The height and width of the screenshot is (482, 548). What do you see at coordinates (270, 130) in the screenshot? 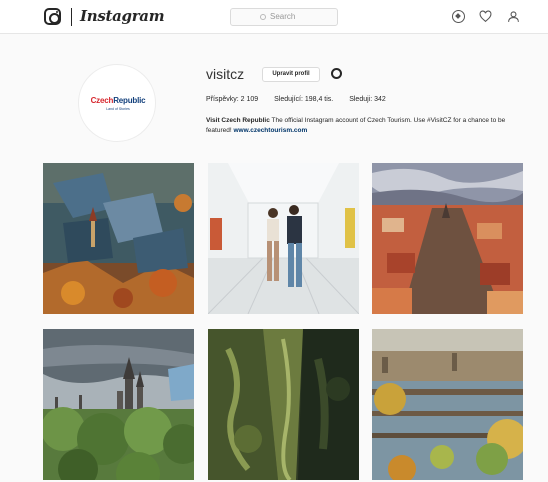
I see `bio-link: www.czechtourism.com` at bounding box center [270, 130].